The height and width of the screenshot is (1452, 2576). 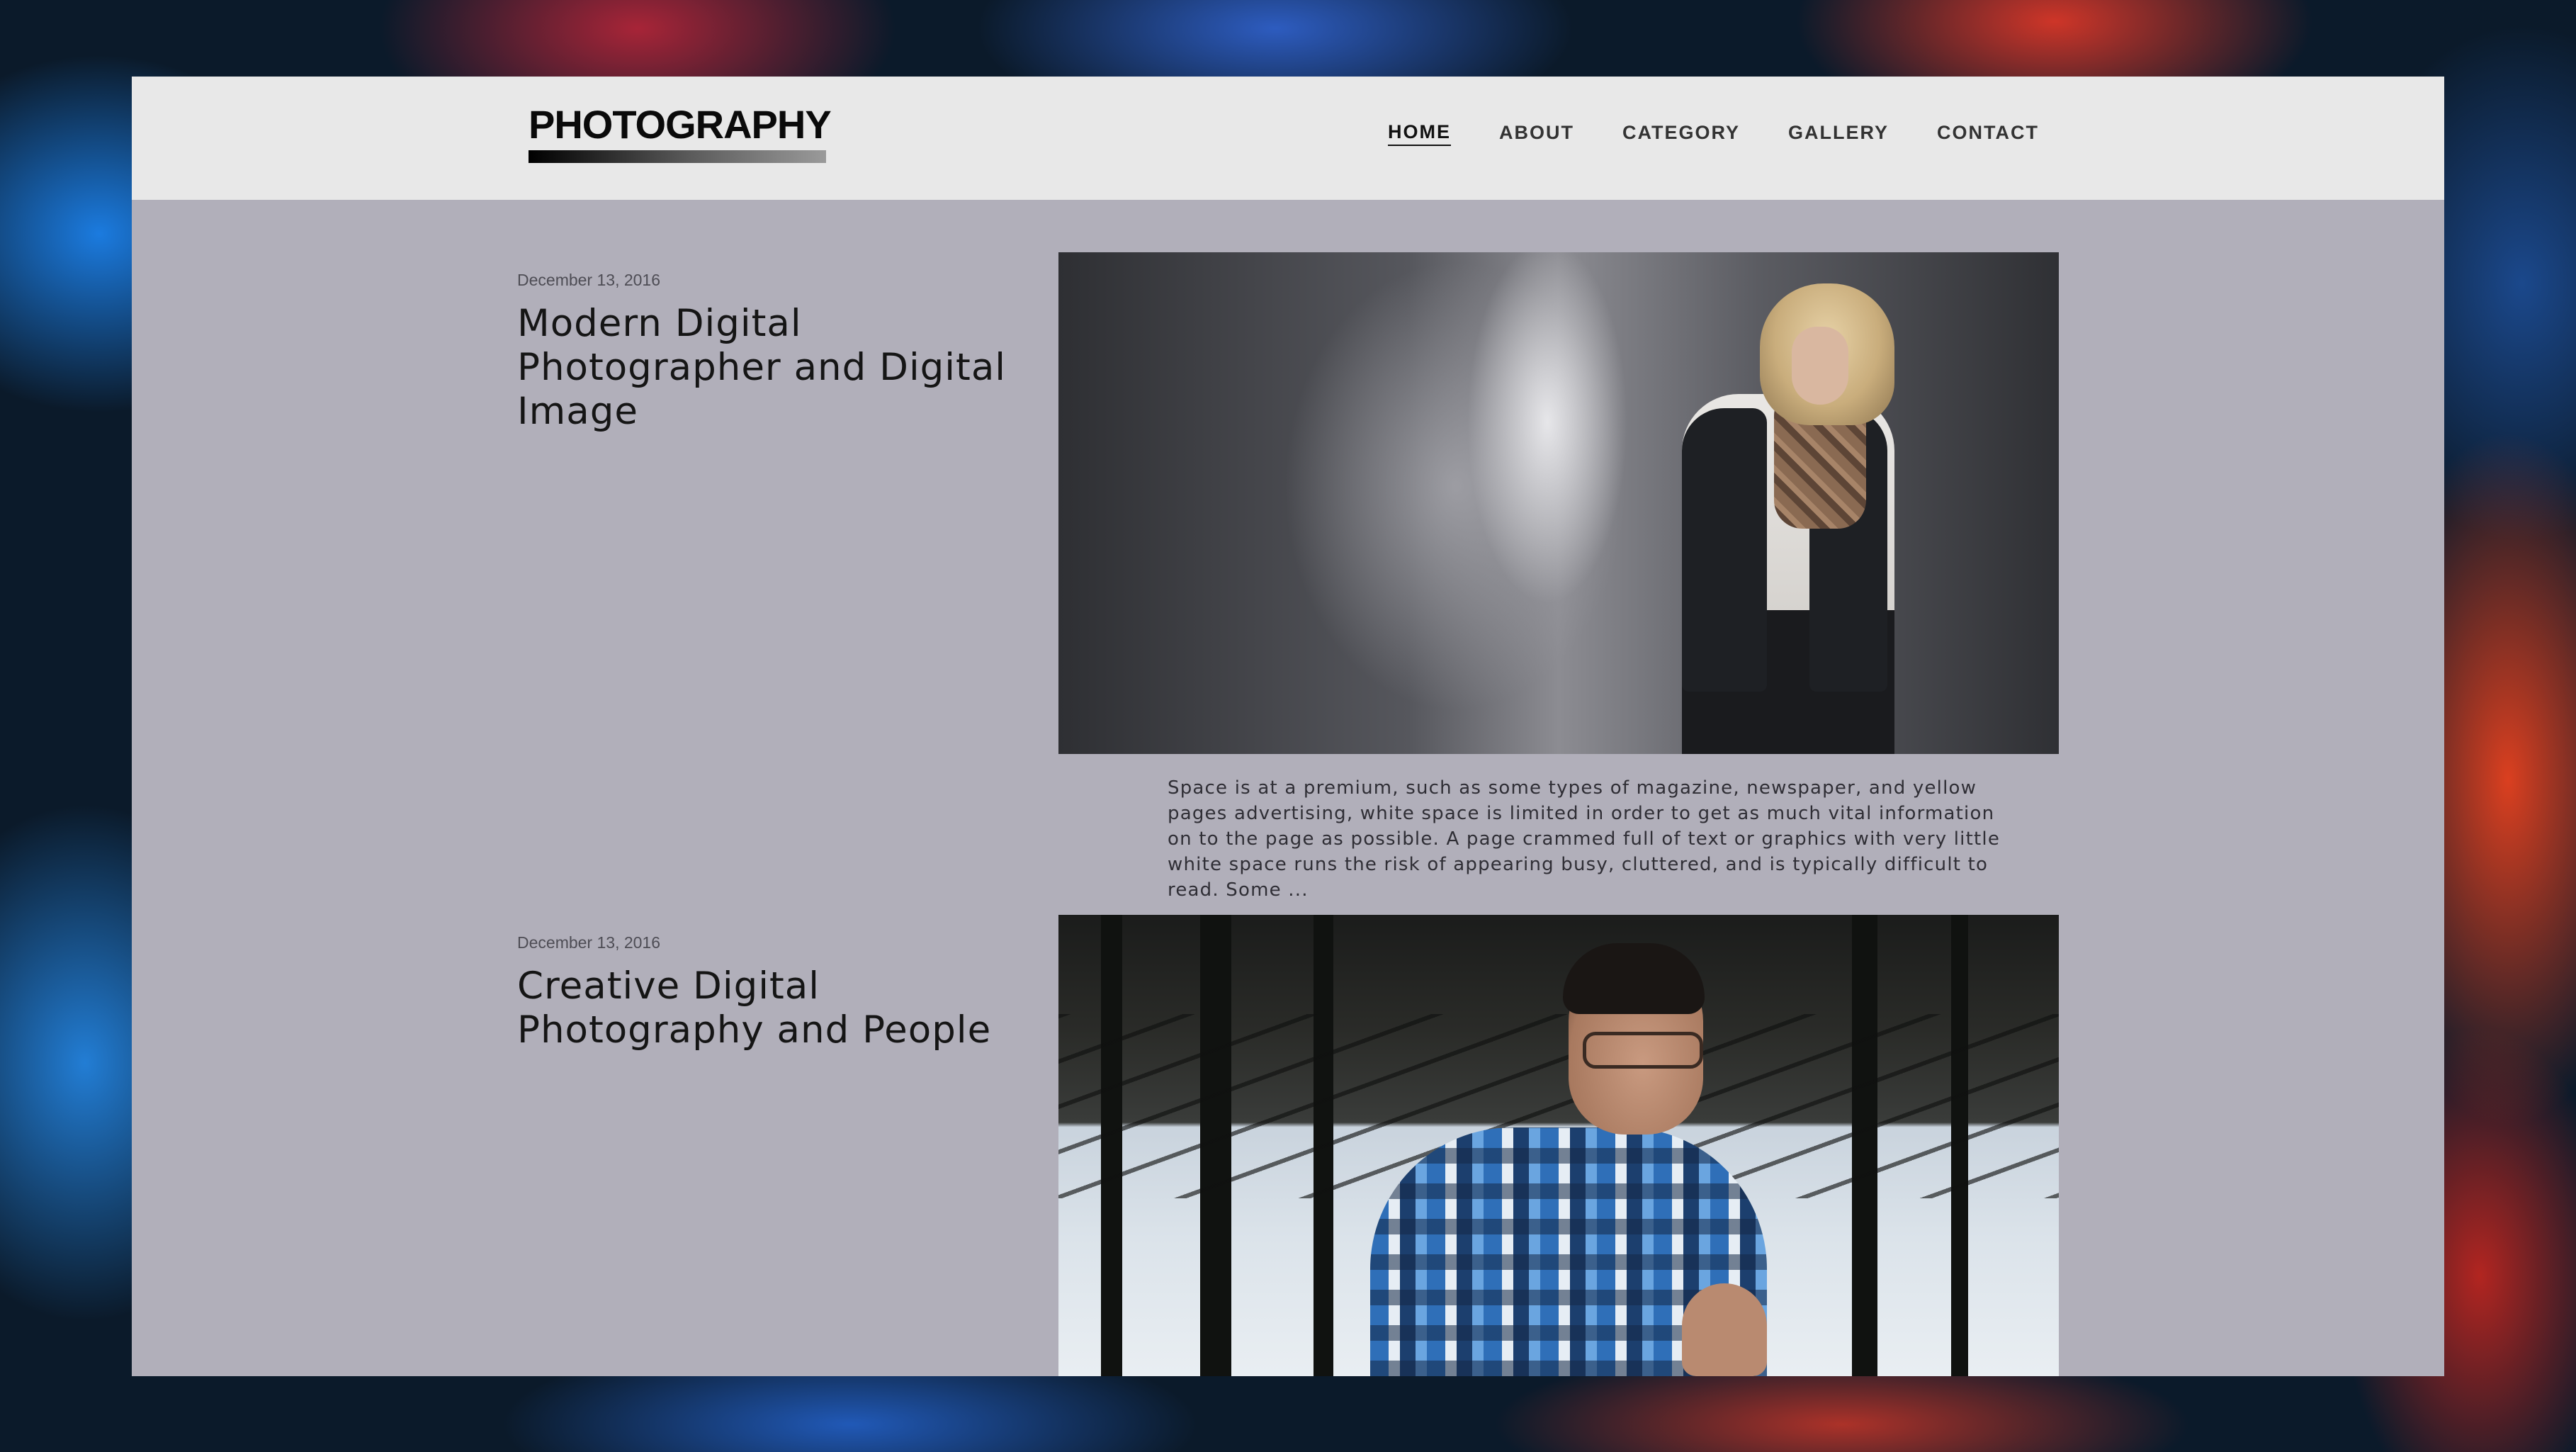 I want to click on photo-figure-face, so click(x=1820, y=366).